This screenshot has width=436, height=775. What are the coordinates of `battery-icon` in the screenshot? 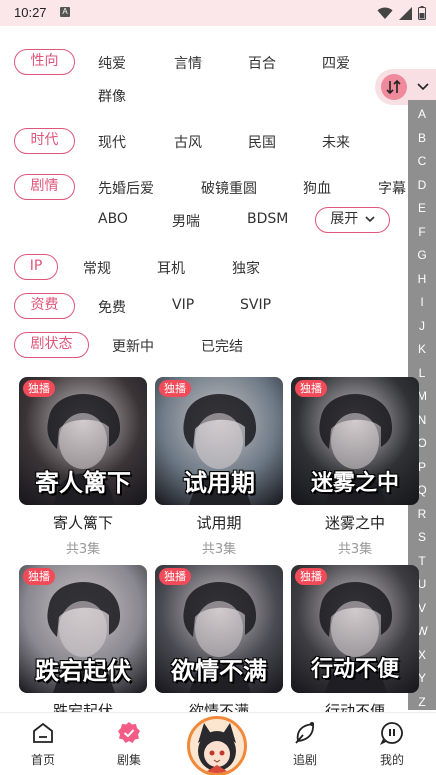 It's located at (422, 13).